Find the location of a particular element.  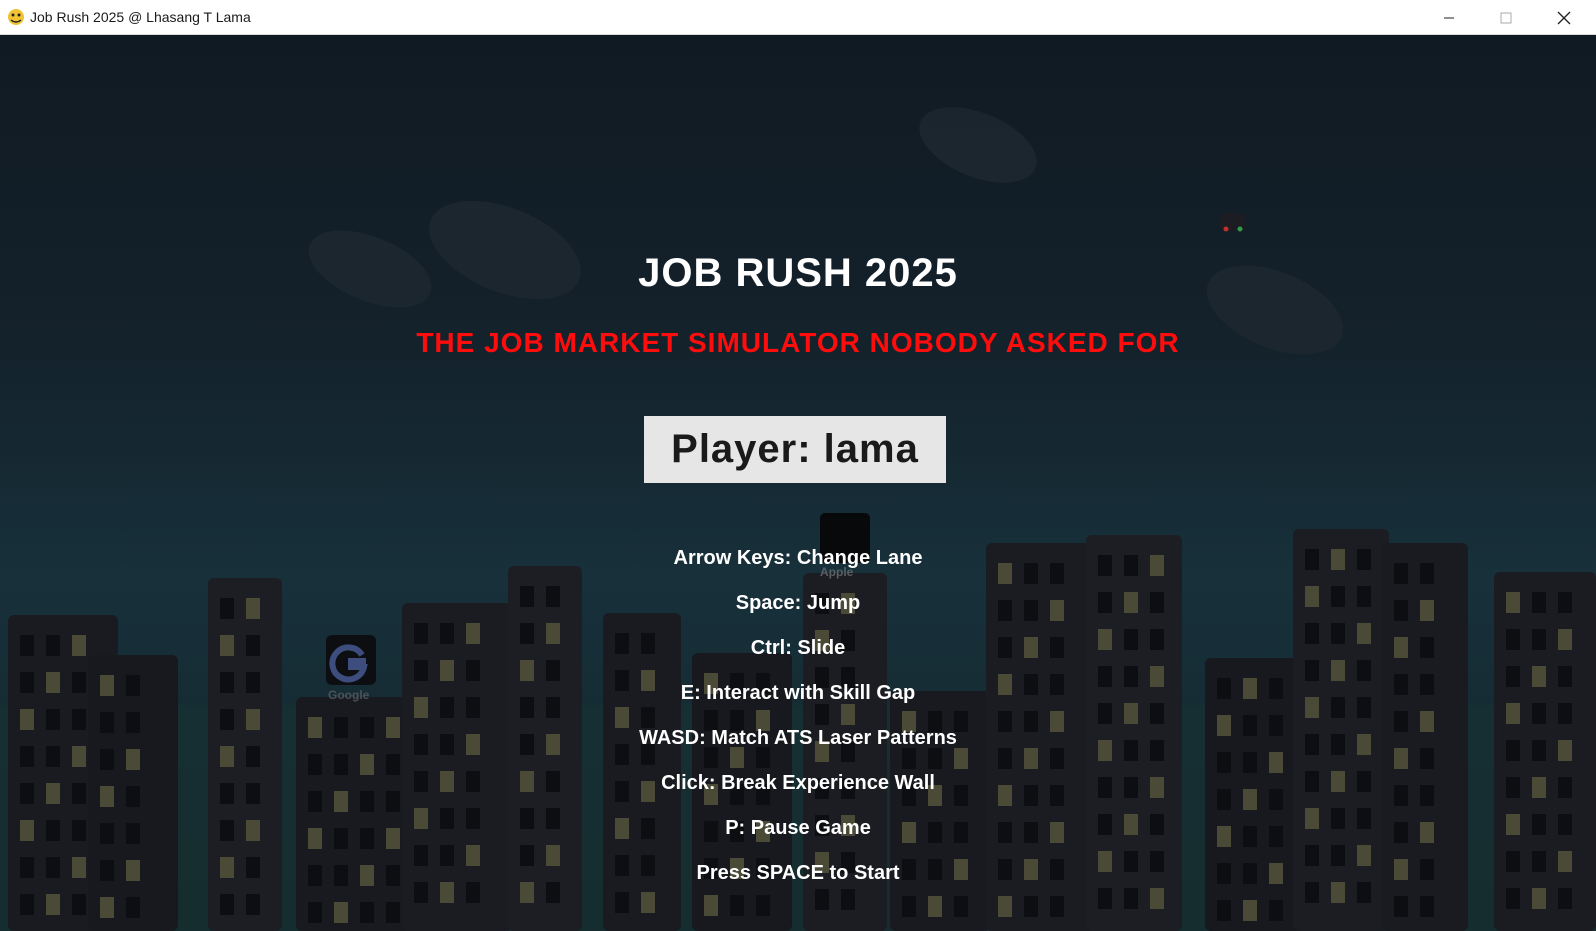

game-title: JOB RUSH 2025 is located at coordinates (798, 273).